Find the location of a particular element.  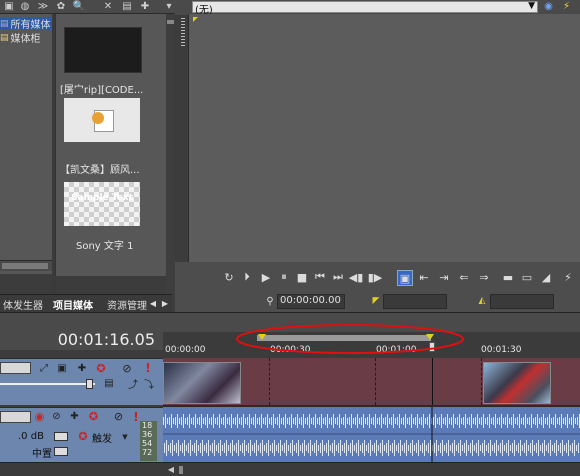

annotation-ellipse is located at coordinates (350, 339).